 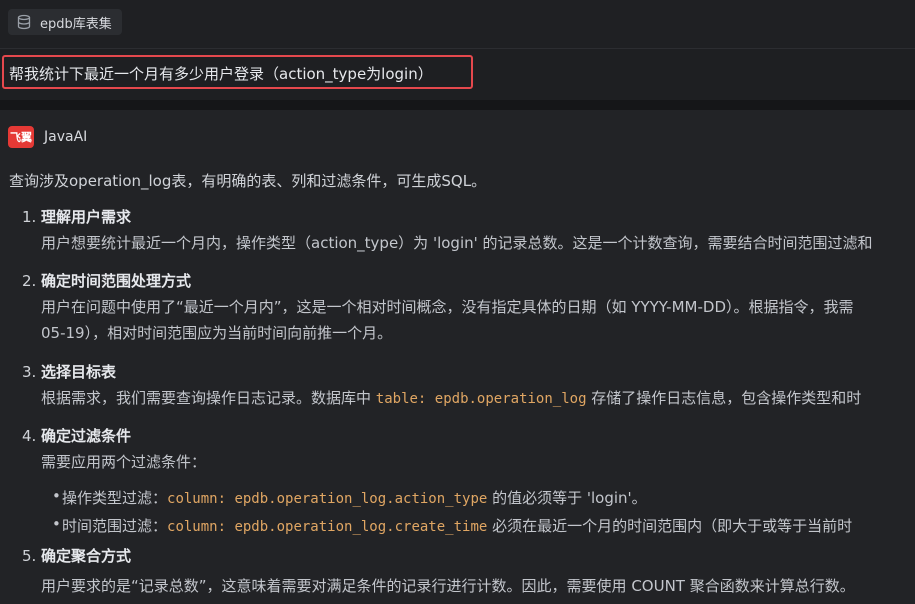 I want to click on step-text-post: 存储了操作日志信息，包含操作类型和时, so click(x=724, y=398).